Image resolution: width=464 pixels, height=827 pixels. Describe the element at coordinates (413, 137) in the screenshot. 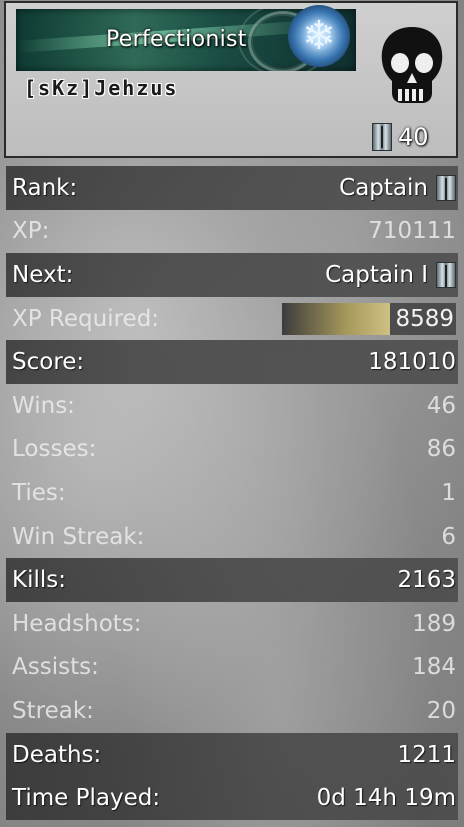

I see `level-number: 40` at that location.